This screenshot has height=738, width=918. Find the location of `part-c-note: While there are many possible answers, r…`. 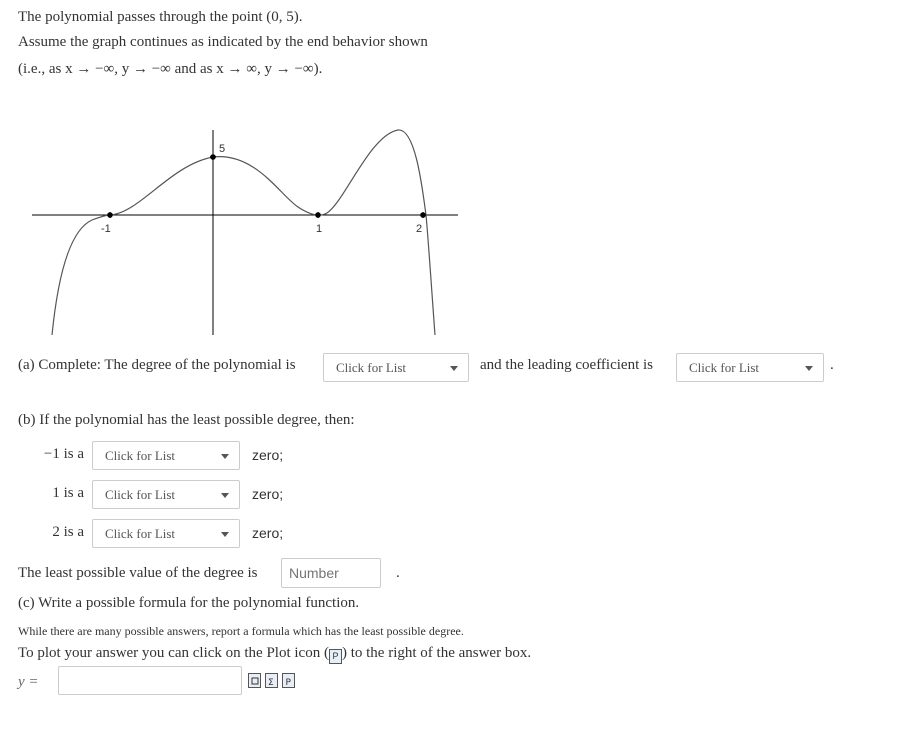

part-c-note: While there are many possible answers, r… is located at coordinates (241, 631).